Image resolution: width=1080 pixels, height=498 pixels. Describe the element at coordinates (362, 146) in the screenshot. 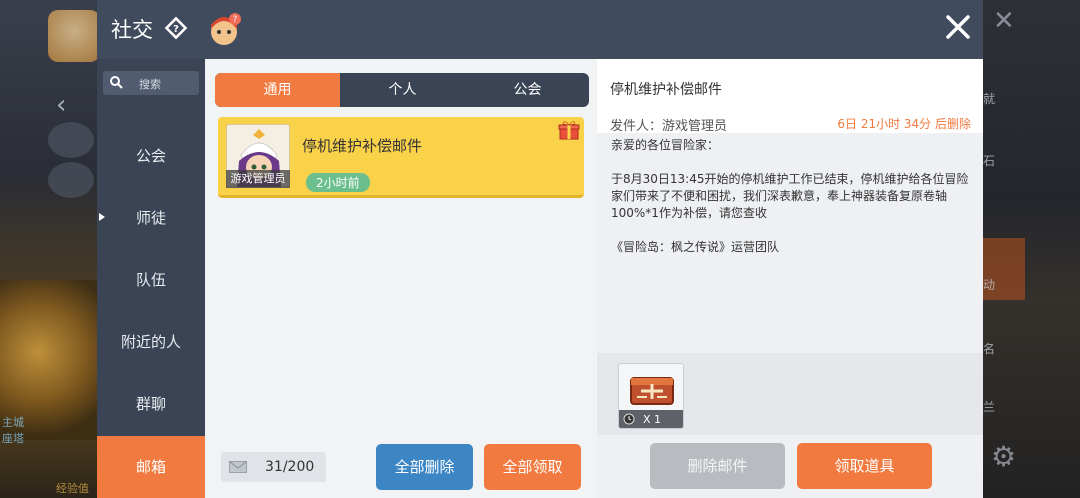

I see `mail-subject: 停机维护补偿邮件` at that location.